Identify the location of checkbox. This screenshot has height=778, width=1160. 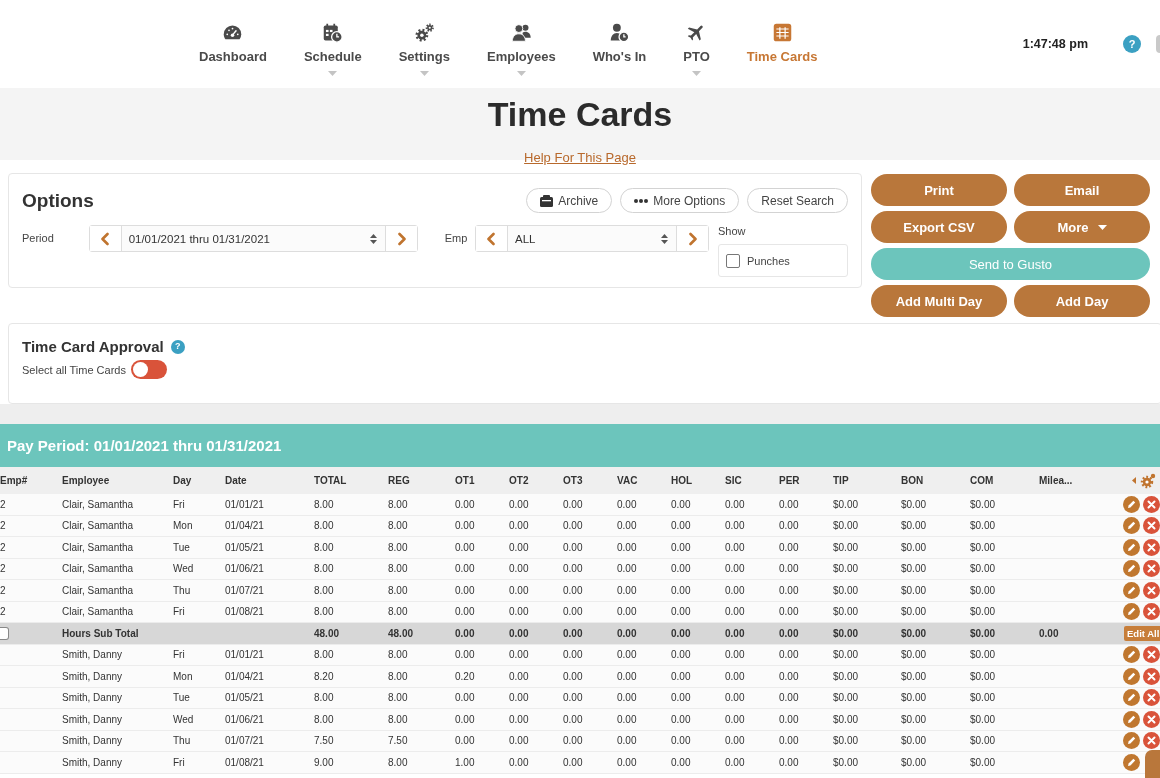
(733, 260).